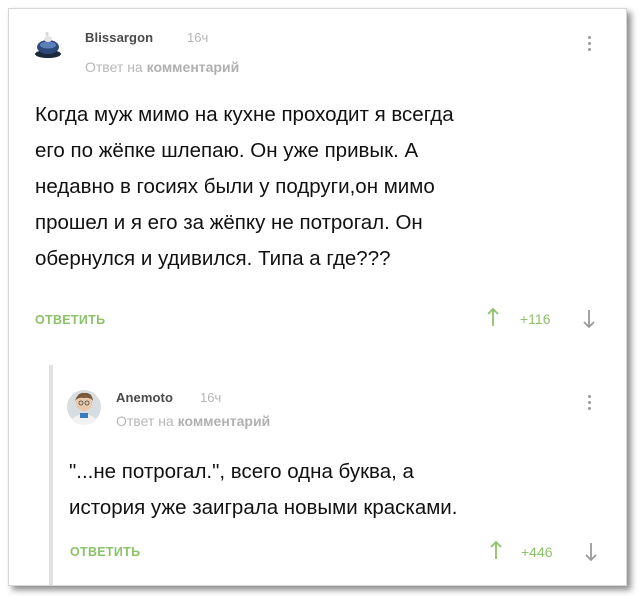 The height and width of the screenshot is (596, 640). Describe the element at coordinates (263, 507) in the screenshot. I see `comment-text-line: история уже заиграла новыми красками.` at that location.